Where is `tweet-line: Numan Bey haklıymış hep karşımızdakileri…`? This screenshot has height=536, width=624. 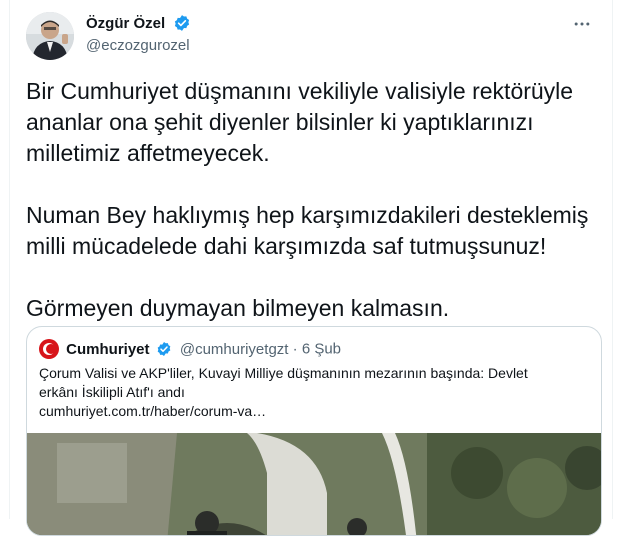
tweet-line: Numan Bey haklıymış hep karşımızdakileri… is located at coordinates (307, 215).